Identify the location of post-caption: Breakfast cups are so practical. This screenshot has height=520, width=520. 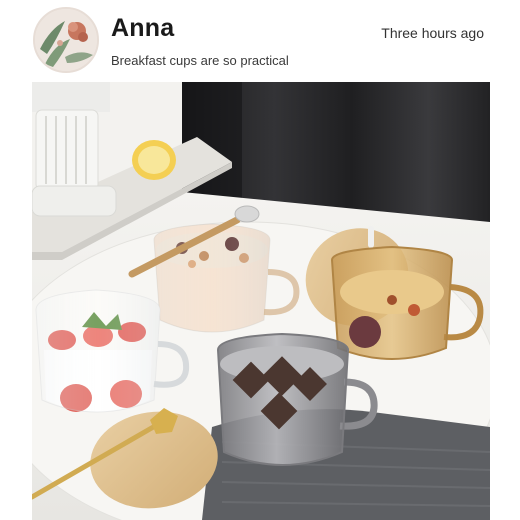
(200, 60).